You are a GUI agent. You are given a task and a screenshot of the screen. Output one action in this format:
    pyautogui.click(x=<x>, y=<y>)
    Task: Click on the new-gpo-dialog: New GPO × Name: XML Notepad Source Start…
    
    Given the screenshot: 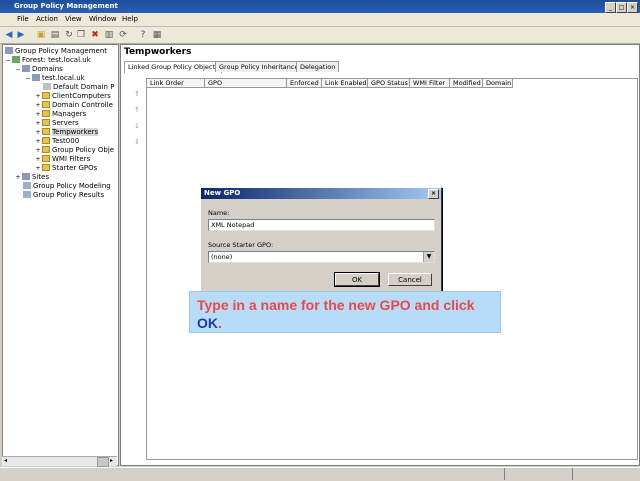 What is the action you would take?
    pyautogui.click(x=321, y=239)
    